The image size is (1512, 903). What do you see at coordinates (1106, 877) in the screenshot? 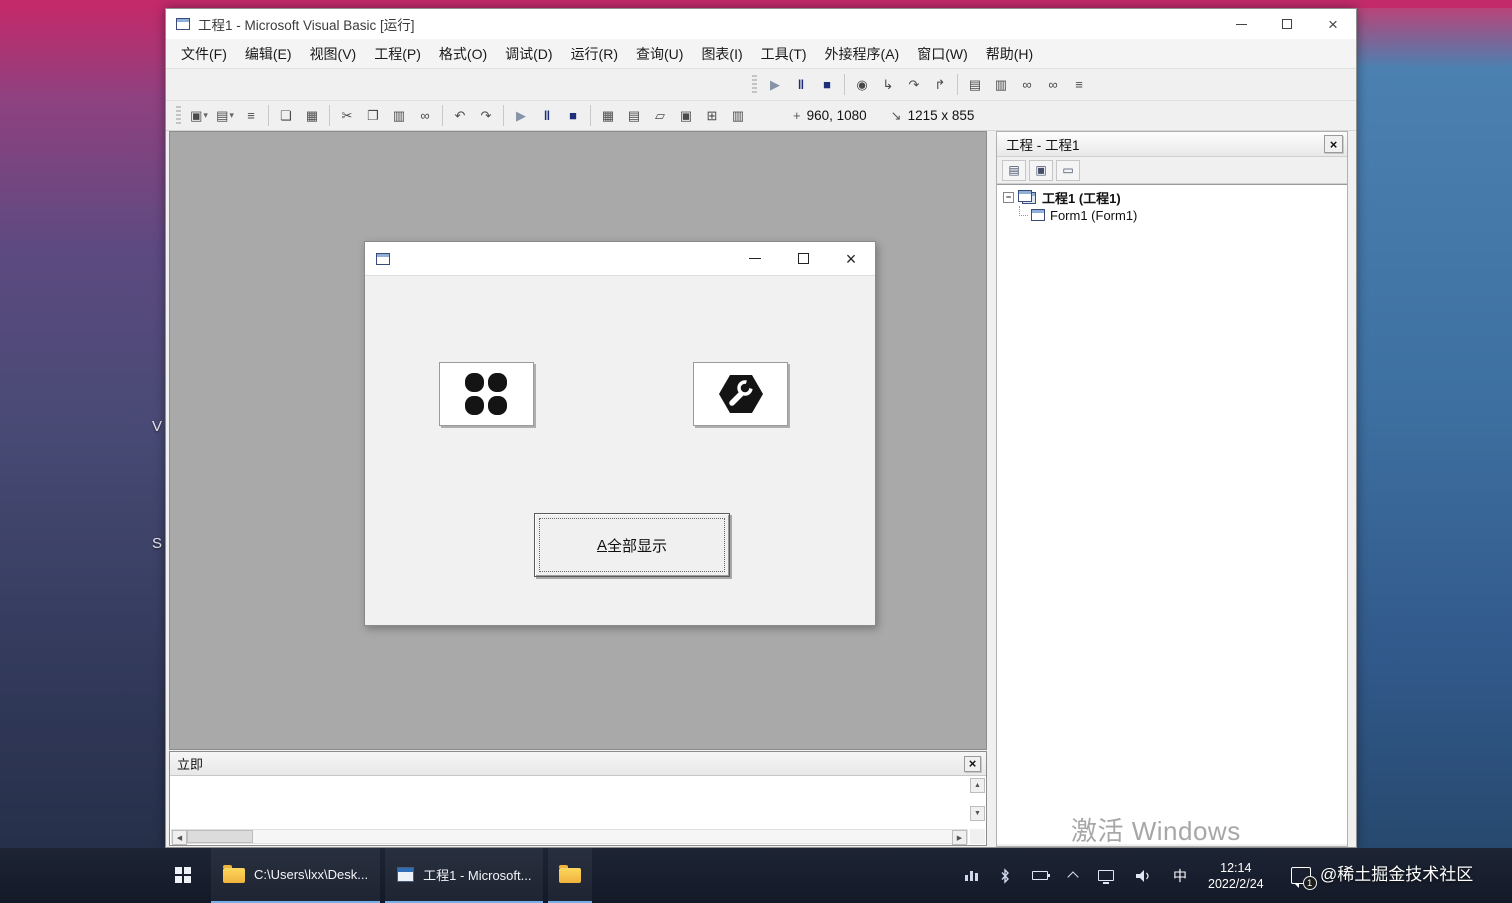
I see `network-icon` at bounding box center [1106, 877].